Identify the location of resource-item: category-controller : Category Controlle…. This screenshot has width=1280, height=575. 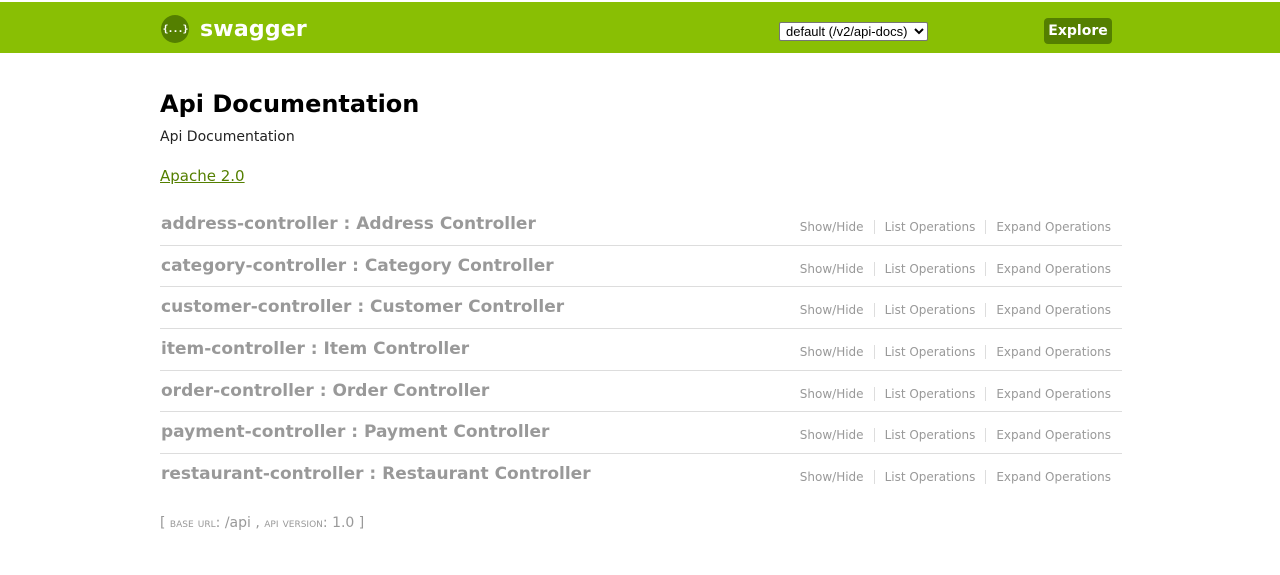
(641, 267).